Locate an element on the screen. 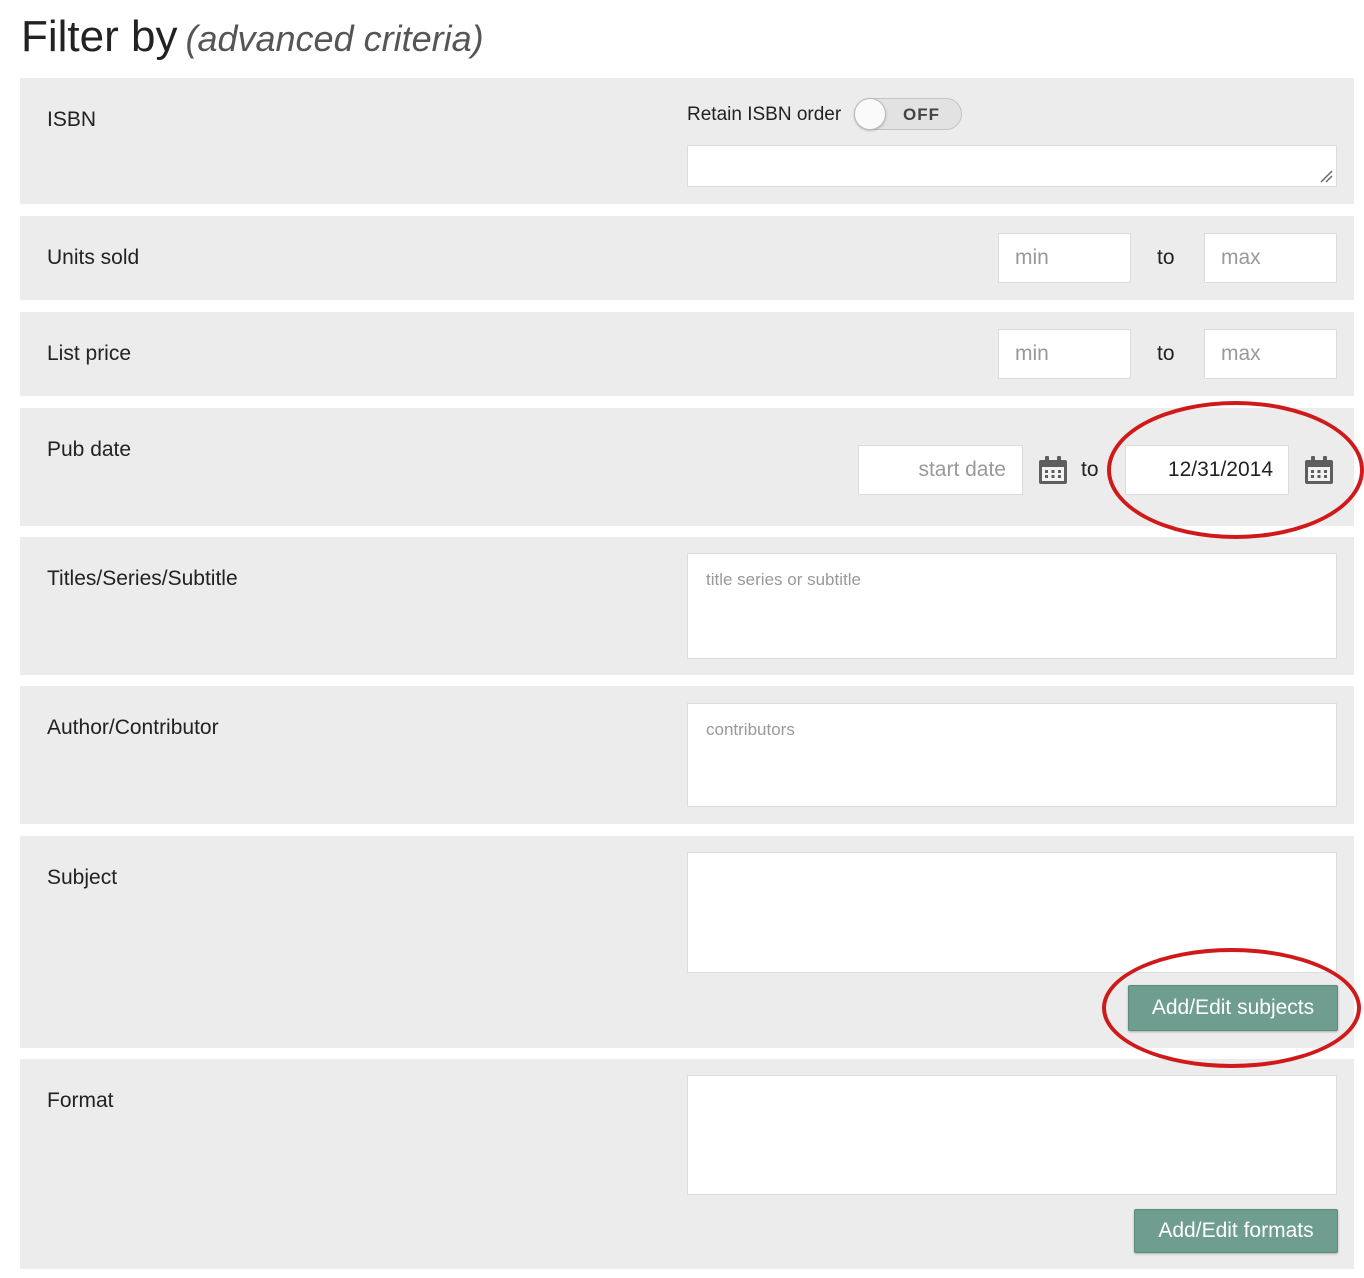 This screenshot has width=1364, height=1278. retain-isbn-toggle: OFF is located at coordinates (908, 114).